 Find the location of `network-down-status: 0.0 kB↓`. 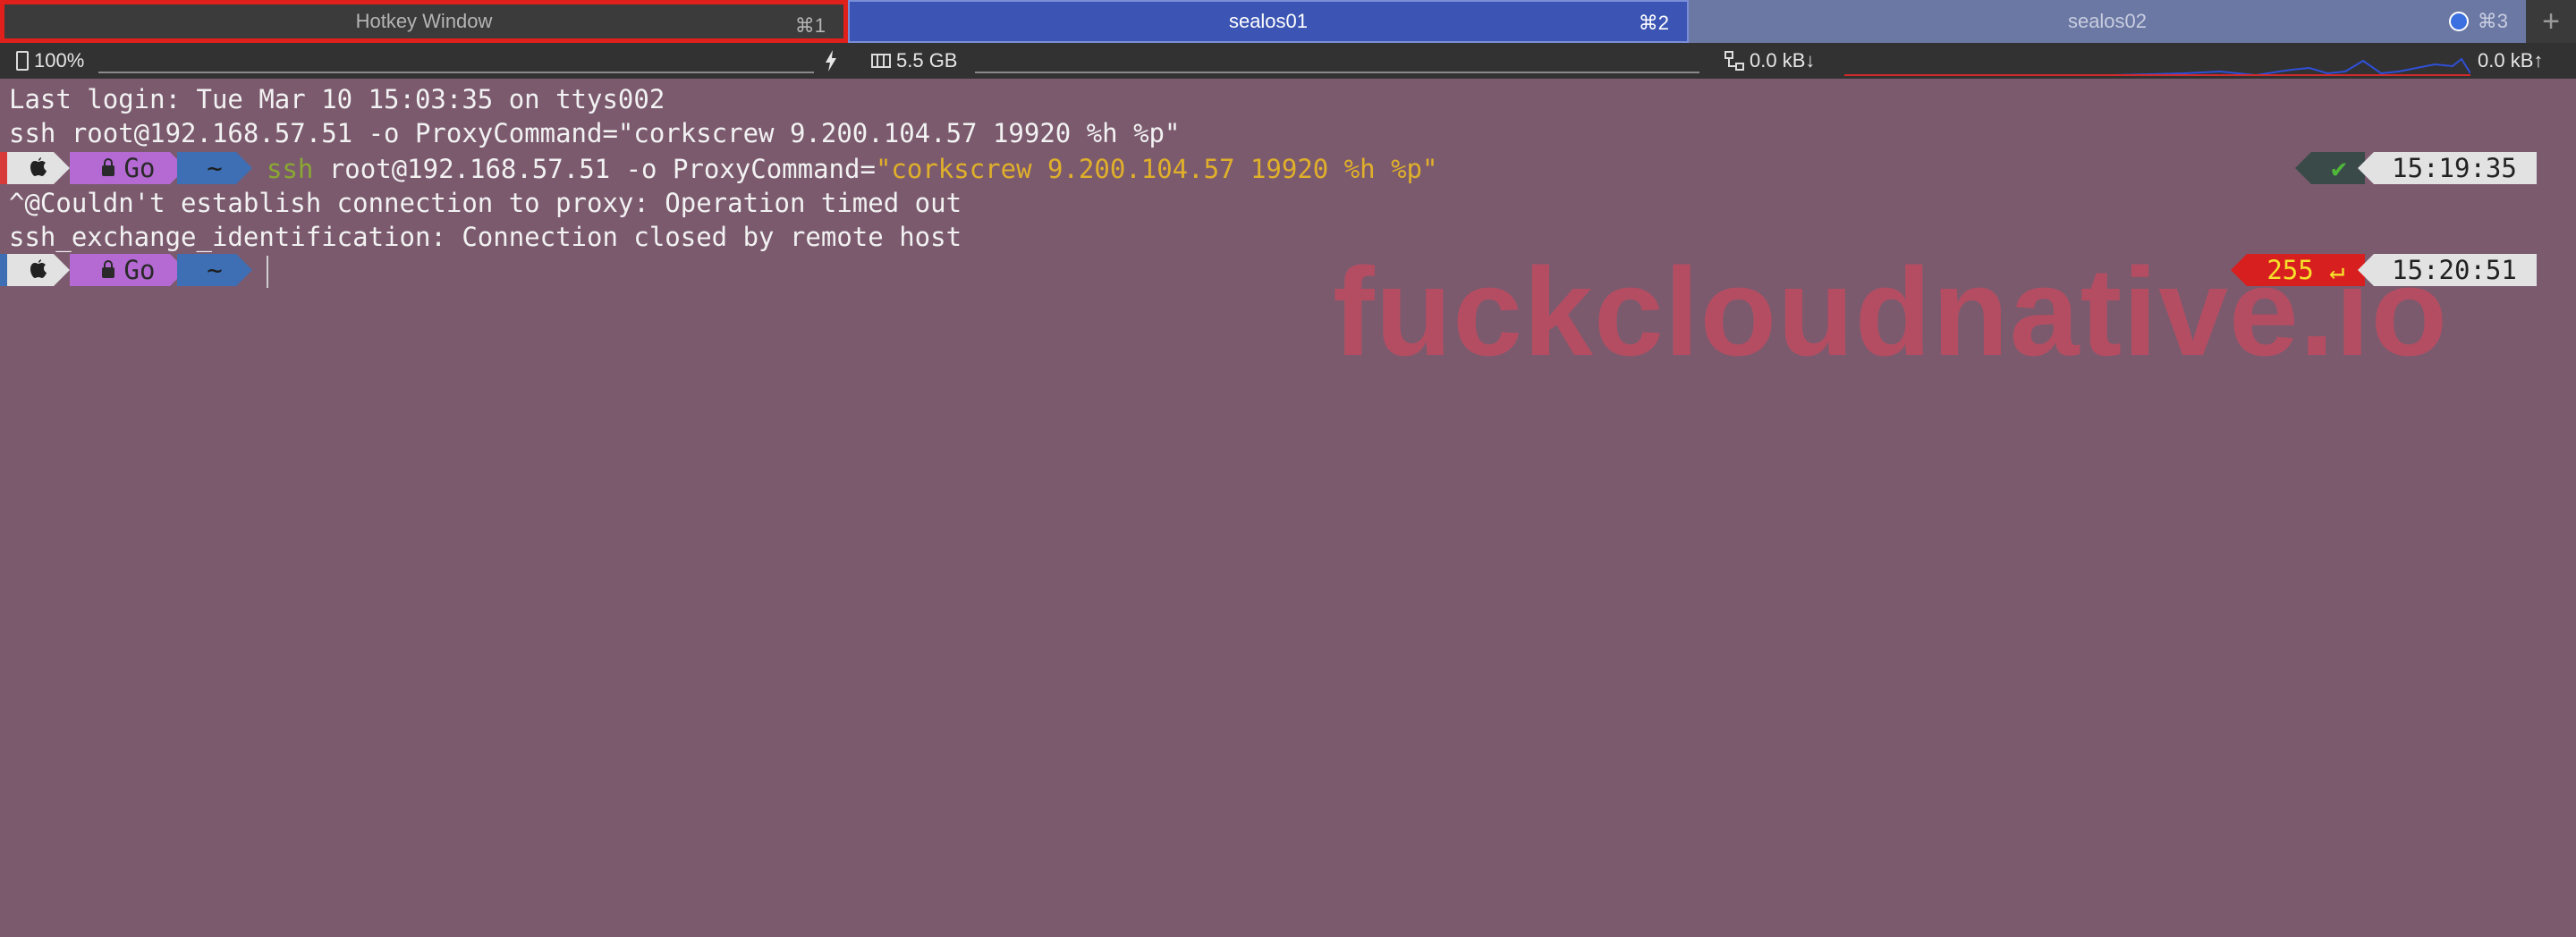

network-down-status: 0.0 kB↓ is located at coordinates (1769, 61).